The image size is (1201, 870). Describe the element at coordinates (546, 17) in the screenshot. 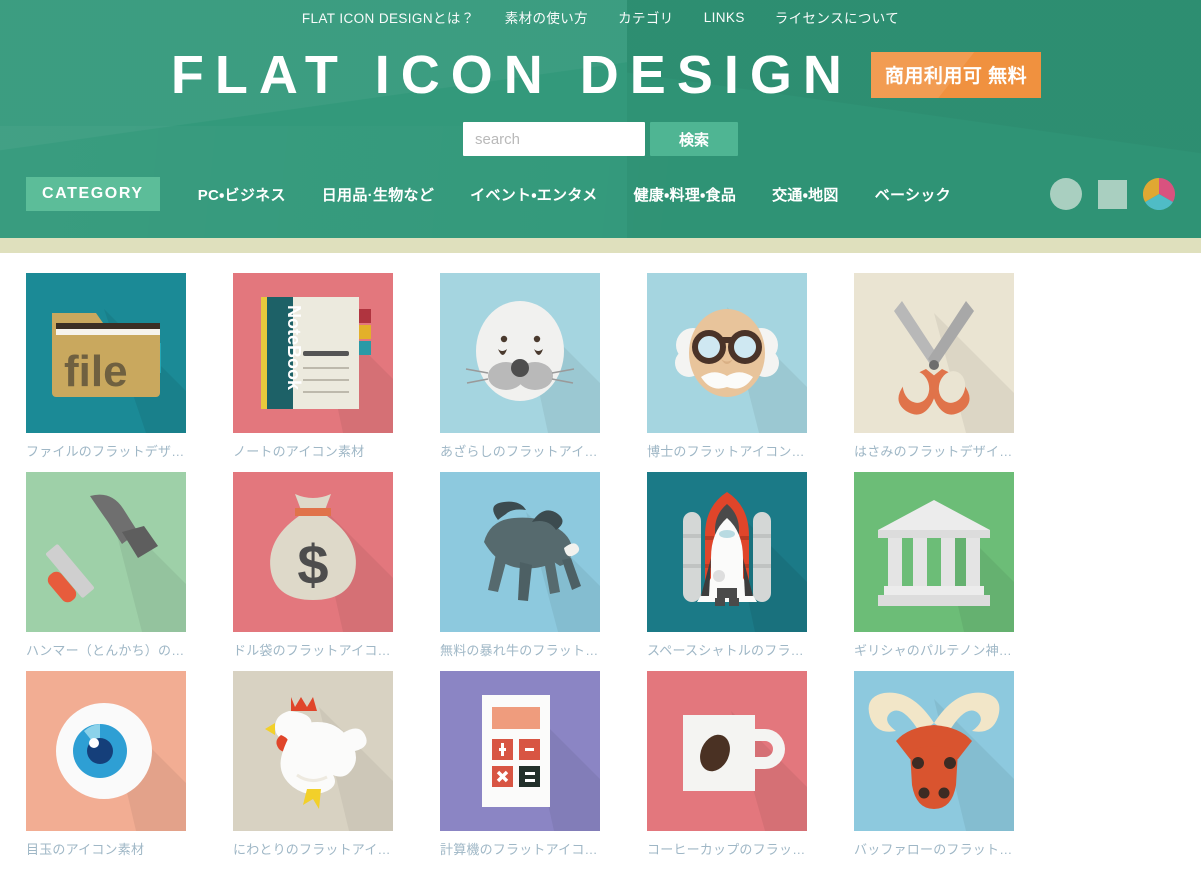

I see `topnav-item-usage: 素材の使い方` at that location.